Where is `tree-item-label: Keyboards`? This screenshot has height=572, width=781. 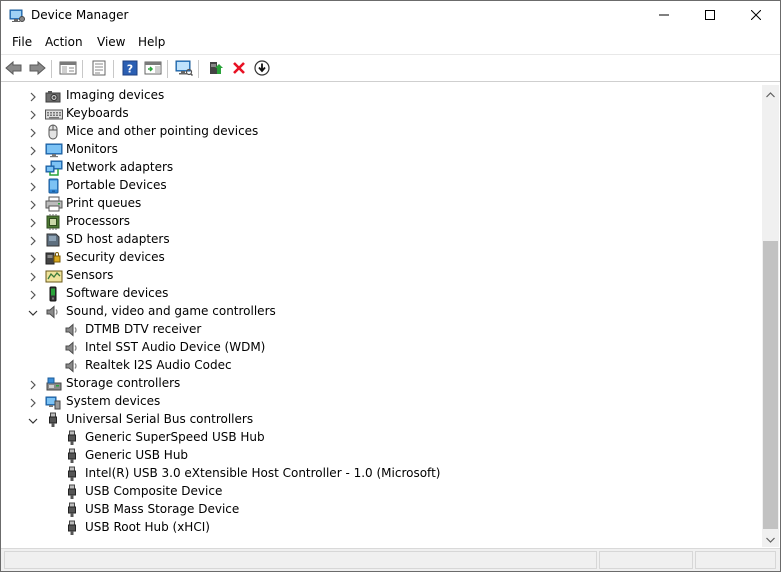 tree-item-label: Keyboards is located at coordinates (97, 113).